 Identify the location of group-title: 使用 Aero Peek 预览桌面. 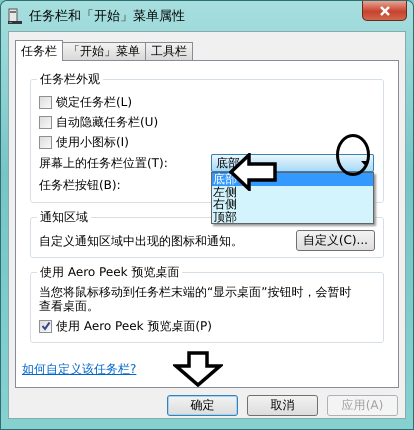
(109, 272).